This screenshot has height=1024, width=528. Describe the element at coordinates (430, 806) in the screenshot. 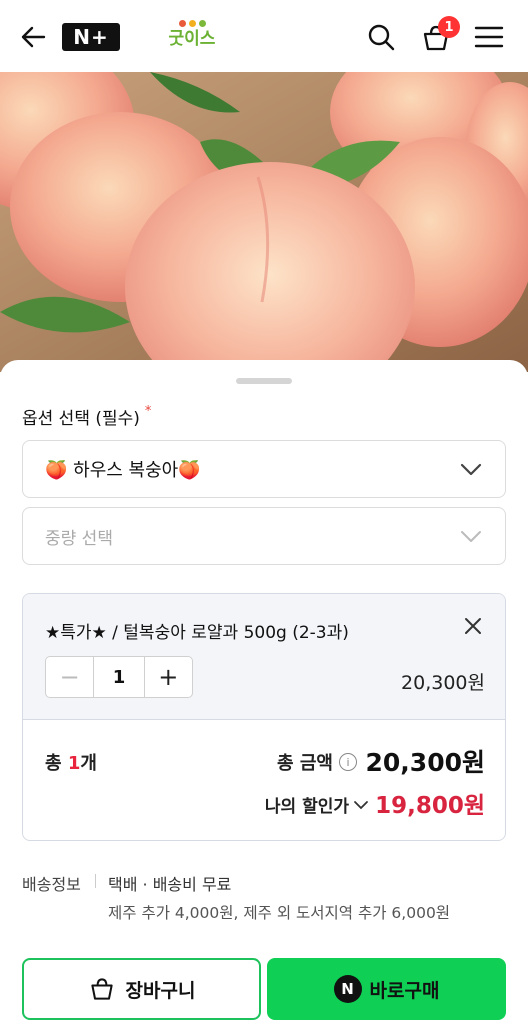

I see `discount-price: 19,800원` at that location.